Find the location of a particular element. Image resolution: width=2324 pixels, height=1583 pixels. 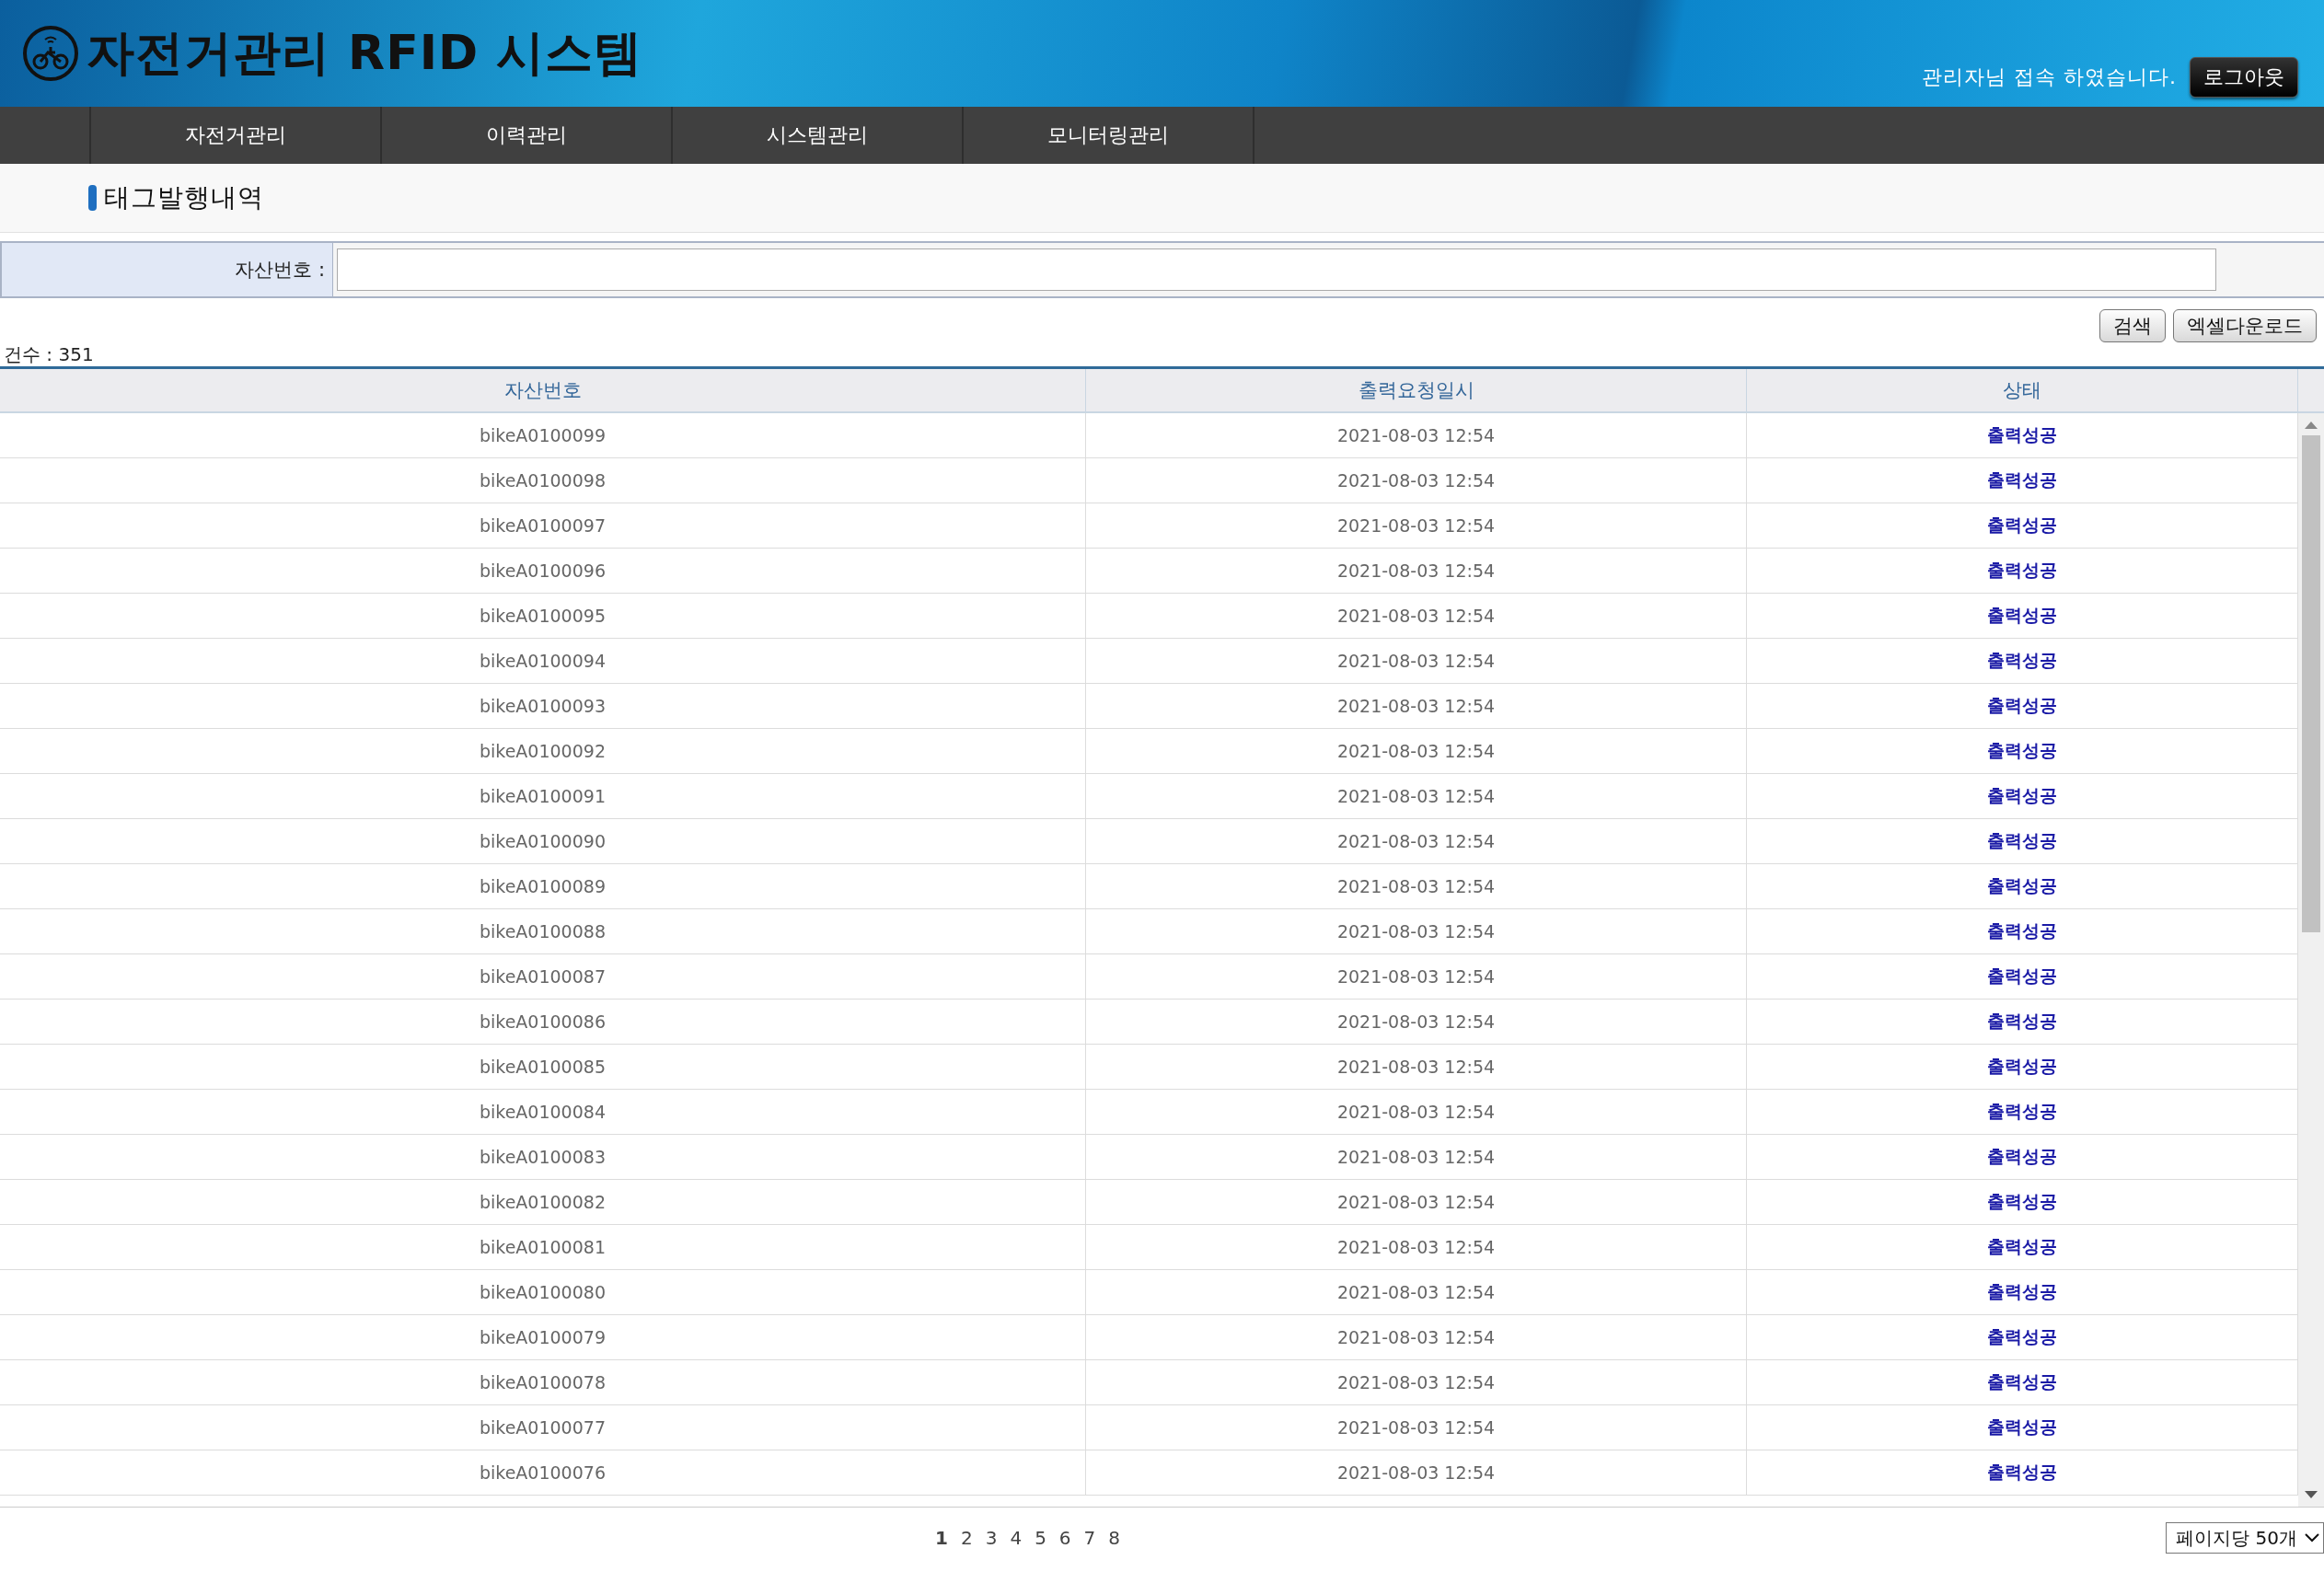

table-cell: bikeA0100083 is located at coordinates (543, 1157).